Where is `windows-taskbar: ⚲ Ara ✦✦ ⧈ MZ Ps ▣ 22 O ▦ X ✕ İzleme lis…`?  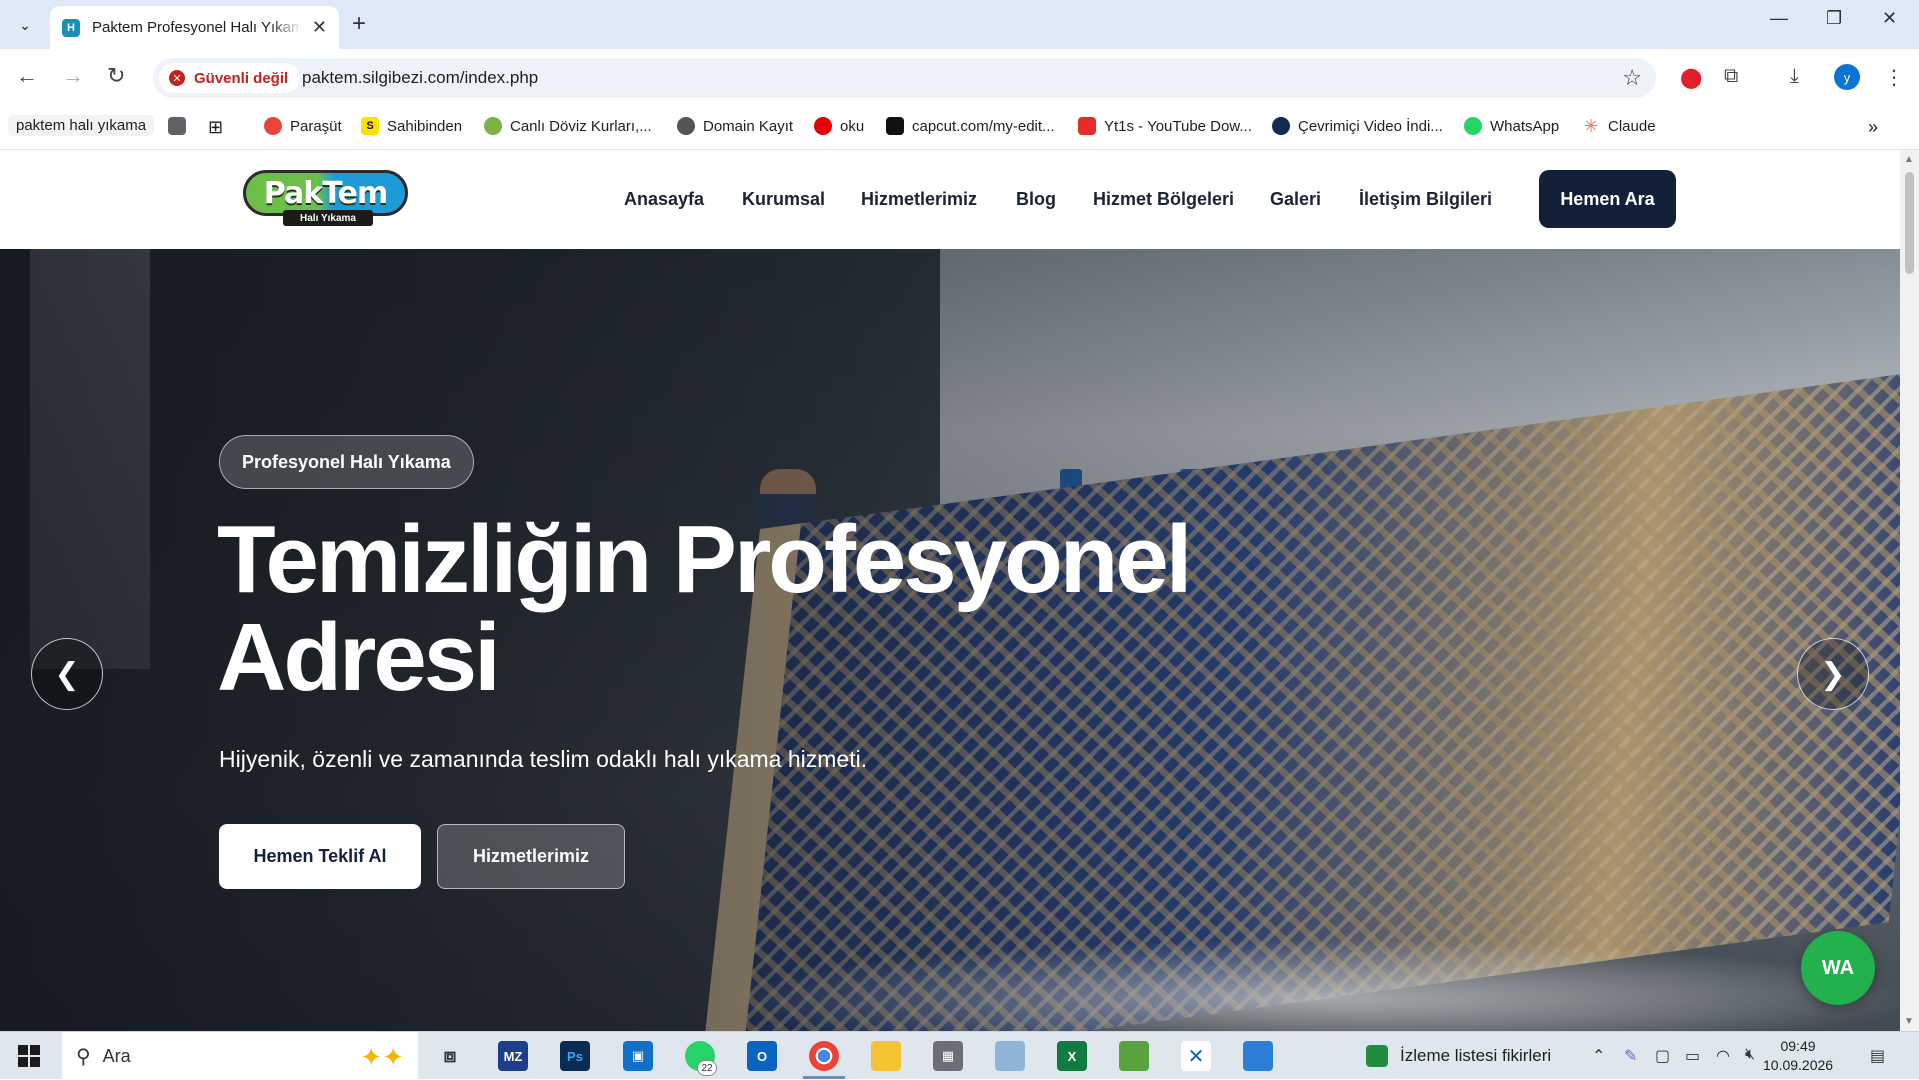 windows-taskbar: ⚲ Ara ✦✦ ⧈ MZ Ps ▣ 22 O ▦ X ✕ İzleme lis… is located at coordinates (959, 1055).